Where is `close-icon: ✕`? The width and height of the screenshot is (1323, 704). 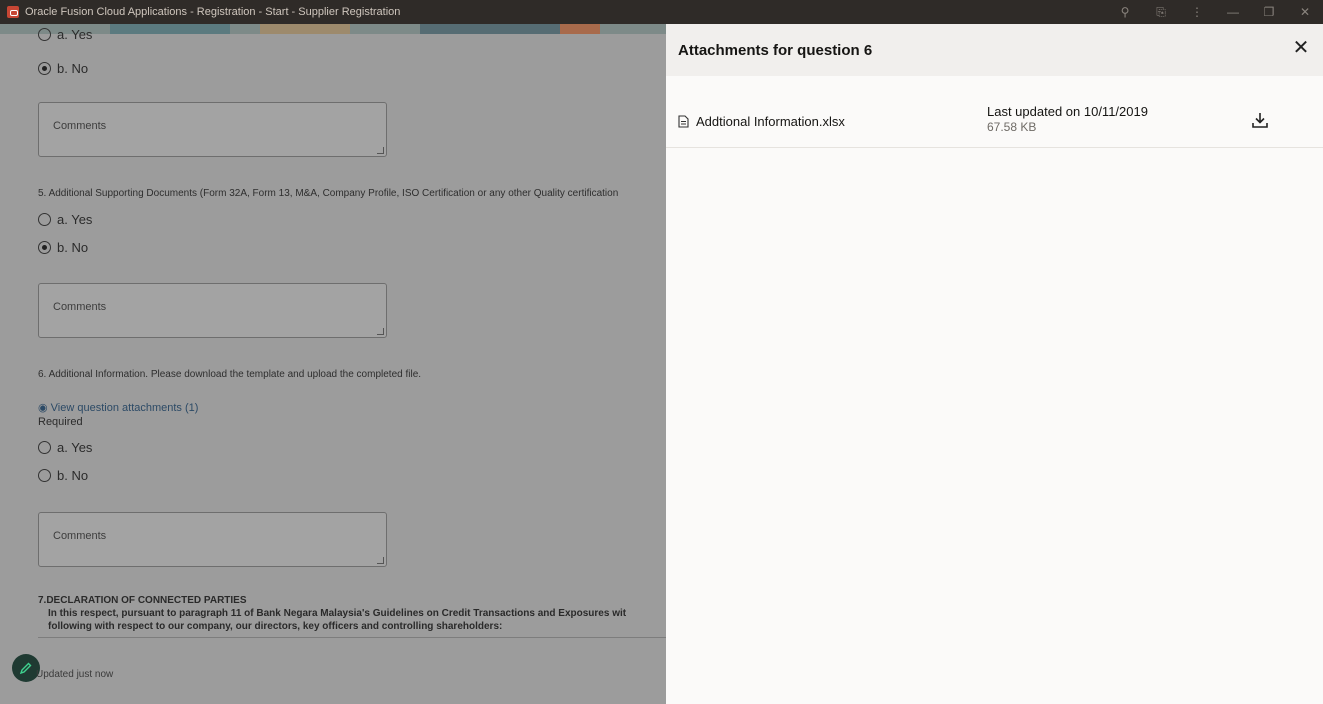
close-icon: ✕ is located at coordinates (1301, 48).